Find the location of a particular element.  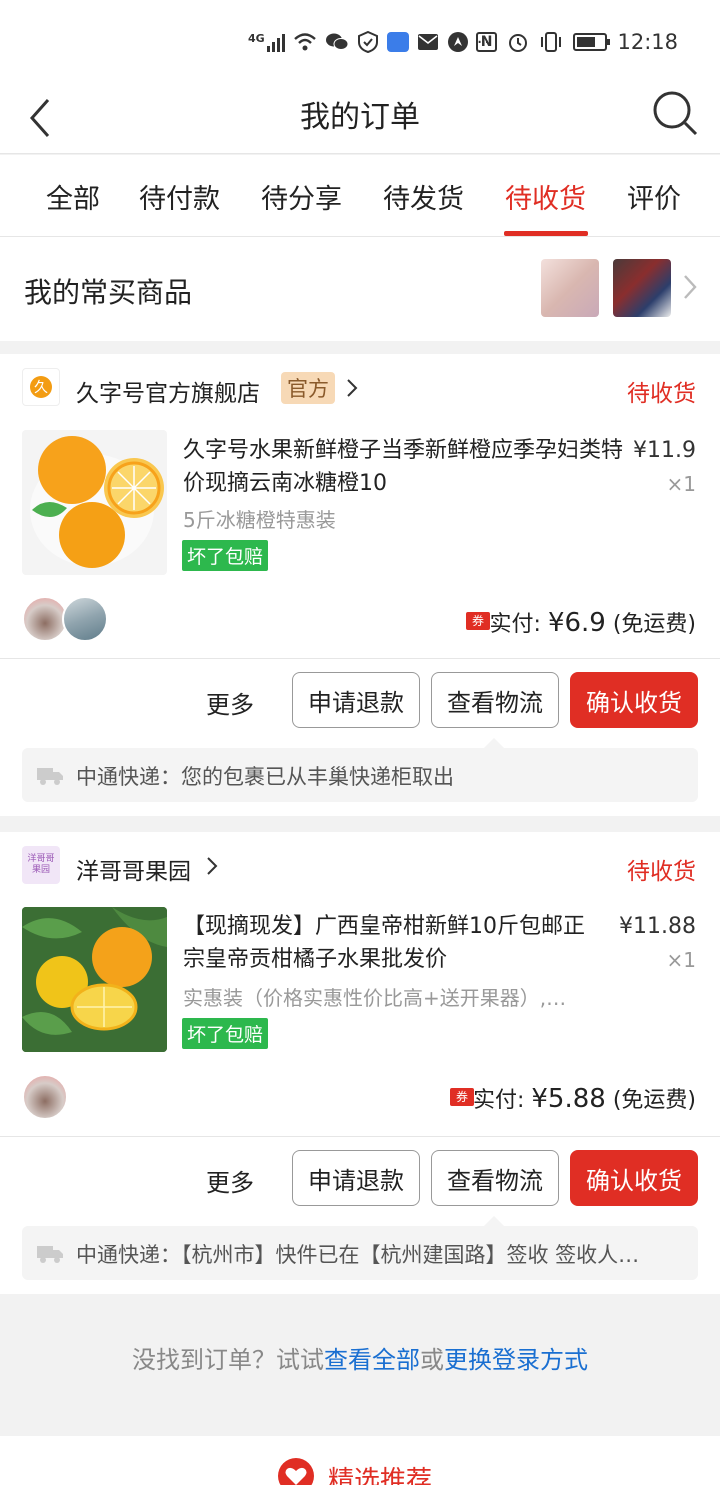

svg-text: 久 is located at coordinates (41, 388).